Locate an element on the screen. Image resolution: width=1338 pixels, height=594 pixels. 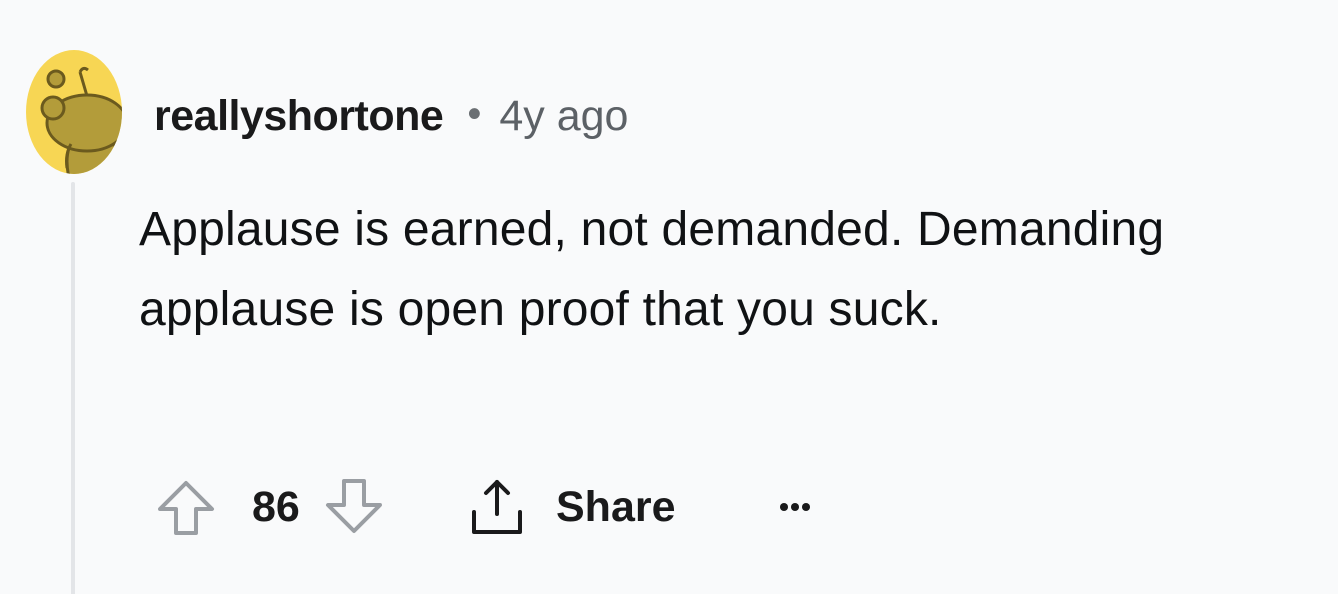
username-link: reallyshortone is located at coordinates (299, 116).